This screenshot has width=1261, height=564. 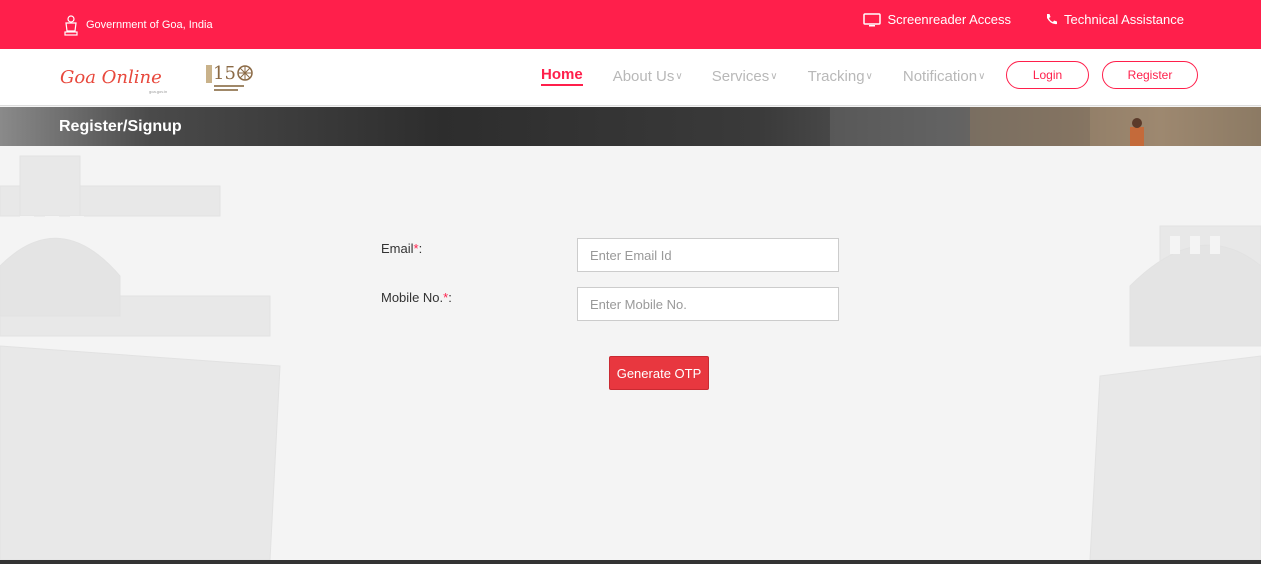 I want to click on goa-online-logo: Goa Online, so click(x=111, y=77).